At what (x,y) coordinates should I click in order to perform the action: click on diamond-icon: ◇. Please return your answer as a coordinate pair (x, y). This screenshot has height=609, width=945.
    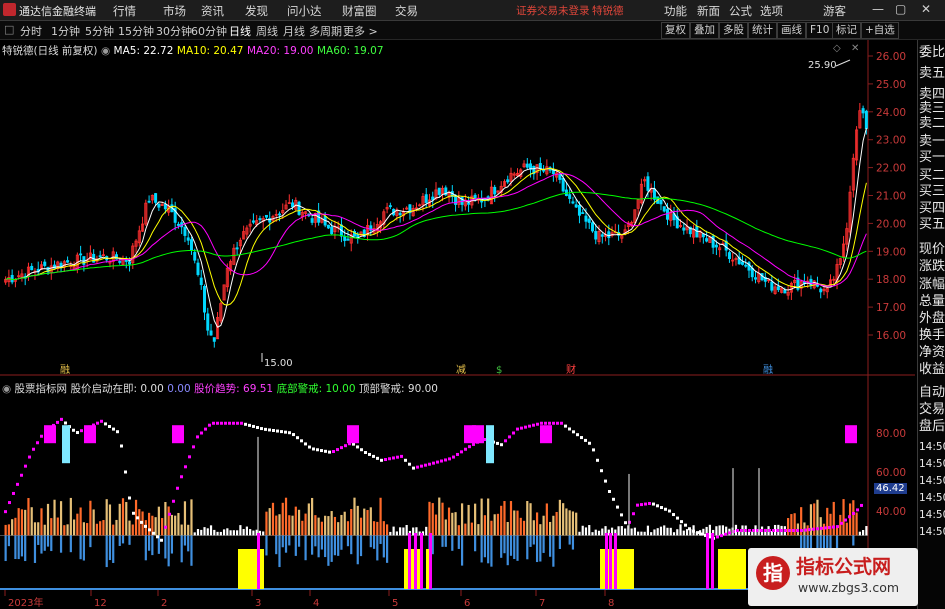
    Looking at the image, I should click on (837, 48).